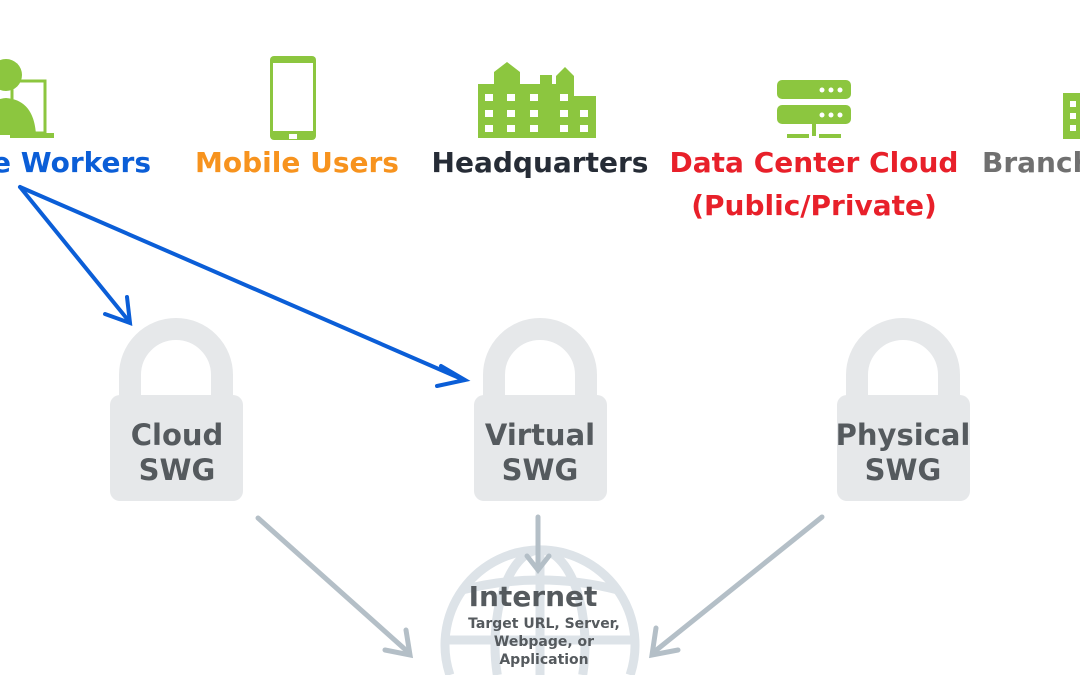 The height and width of the screenshot is (675, 1080). Describe the element at coordinates (814, 162) in the screenshot. I see `source-label-data-center: Data Center Cloud` at that location.